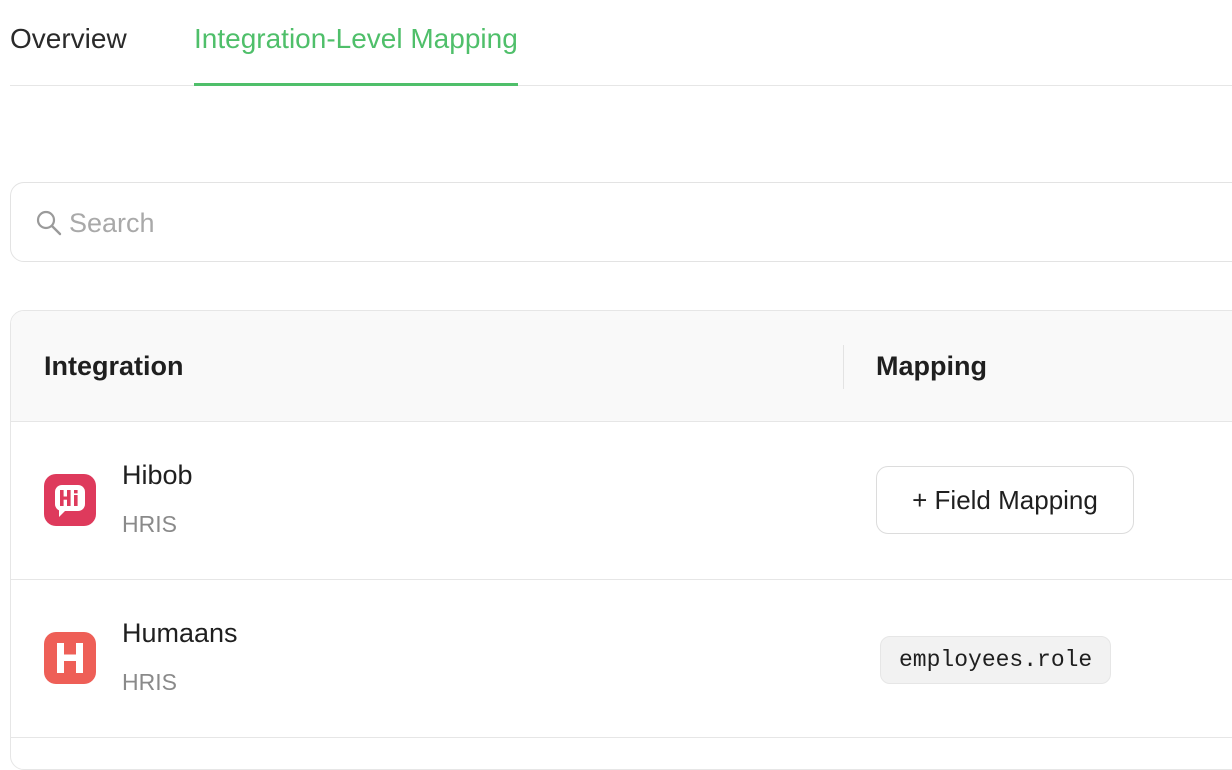  What do you see at coordinates (70, 500) in the screenshot?
I see `hibob-logo-icon` at bounding box center [70, 500].